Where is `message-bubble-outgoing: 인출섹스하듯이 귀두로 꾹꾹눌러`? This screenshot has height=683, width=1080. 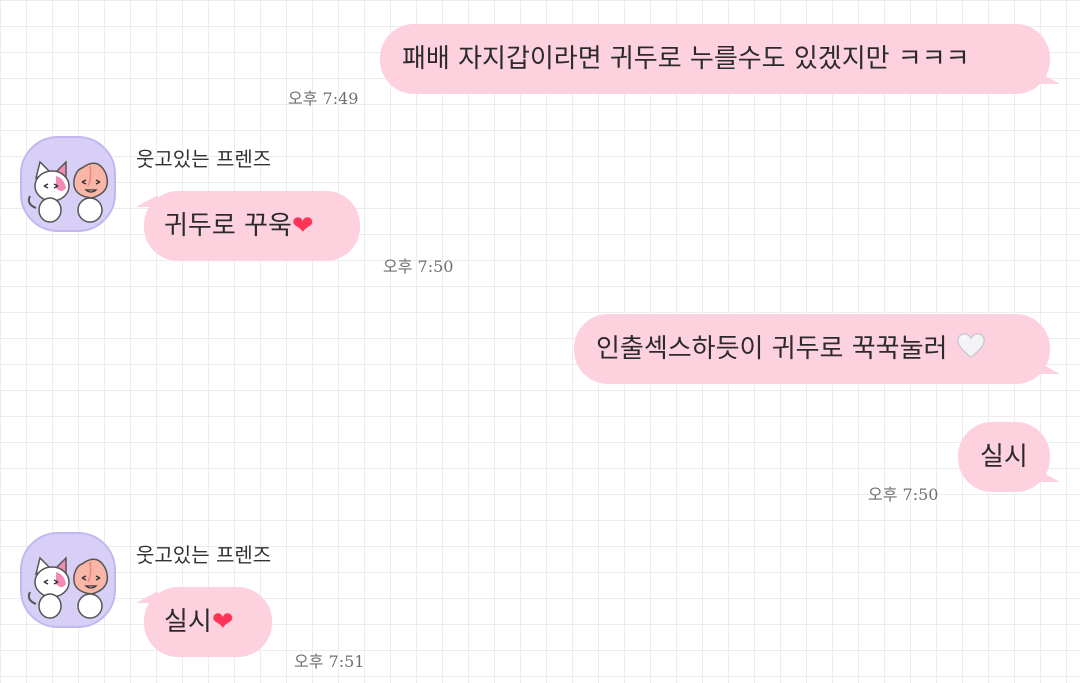 message-bubble-outgoing: 인출섹스하듯이 귀두로 꾹꾹눌러 is located at coordinates (812, 349).